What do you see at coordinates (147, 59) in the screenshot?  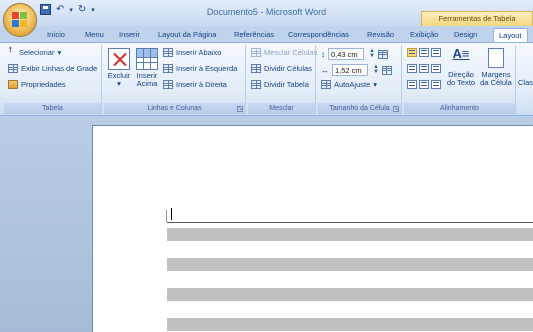 I see `insert-above-icon` at bounding box center [147, 59].